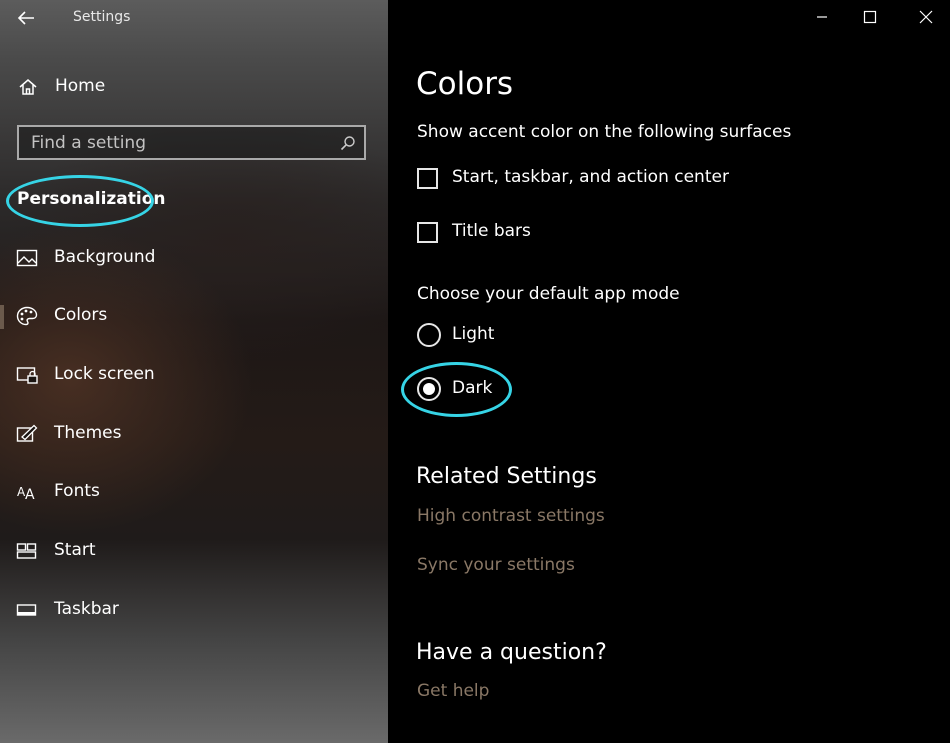 This screenshot has height=743, width=950. I want to click on annotation-ellipse-dark, so click(456, 389).